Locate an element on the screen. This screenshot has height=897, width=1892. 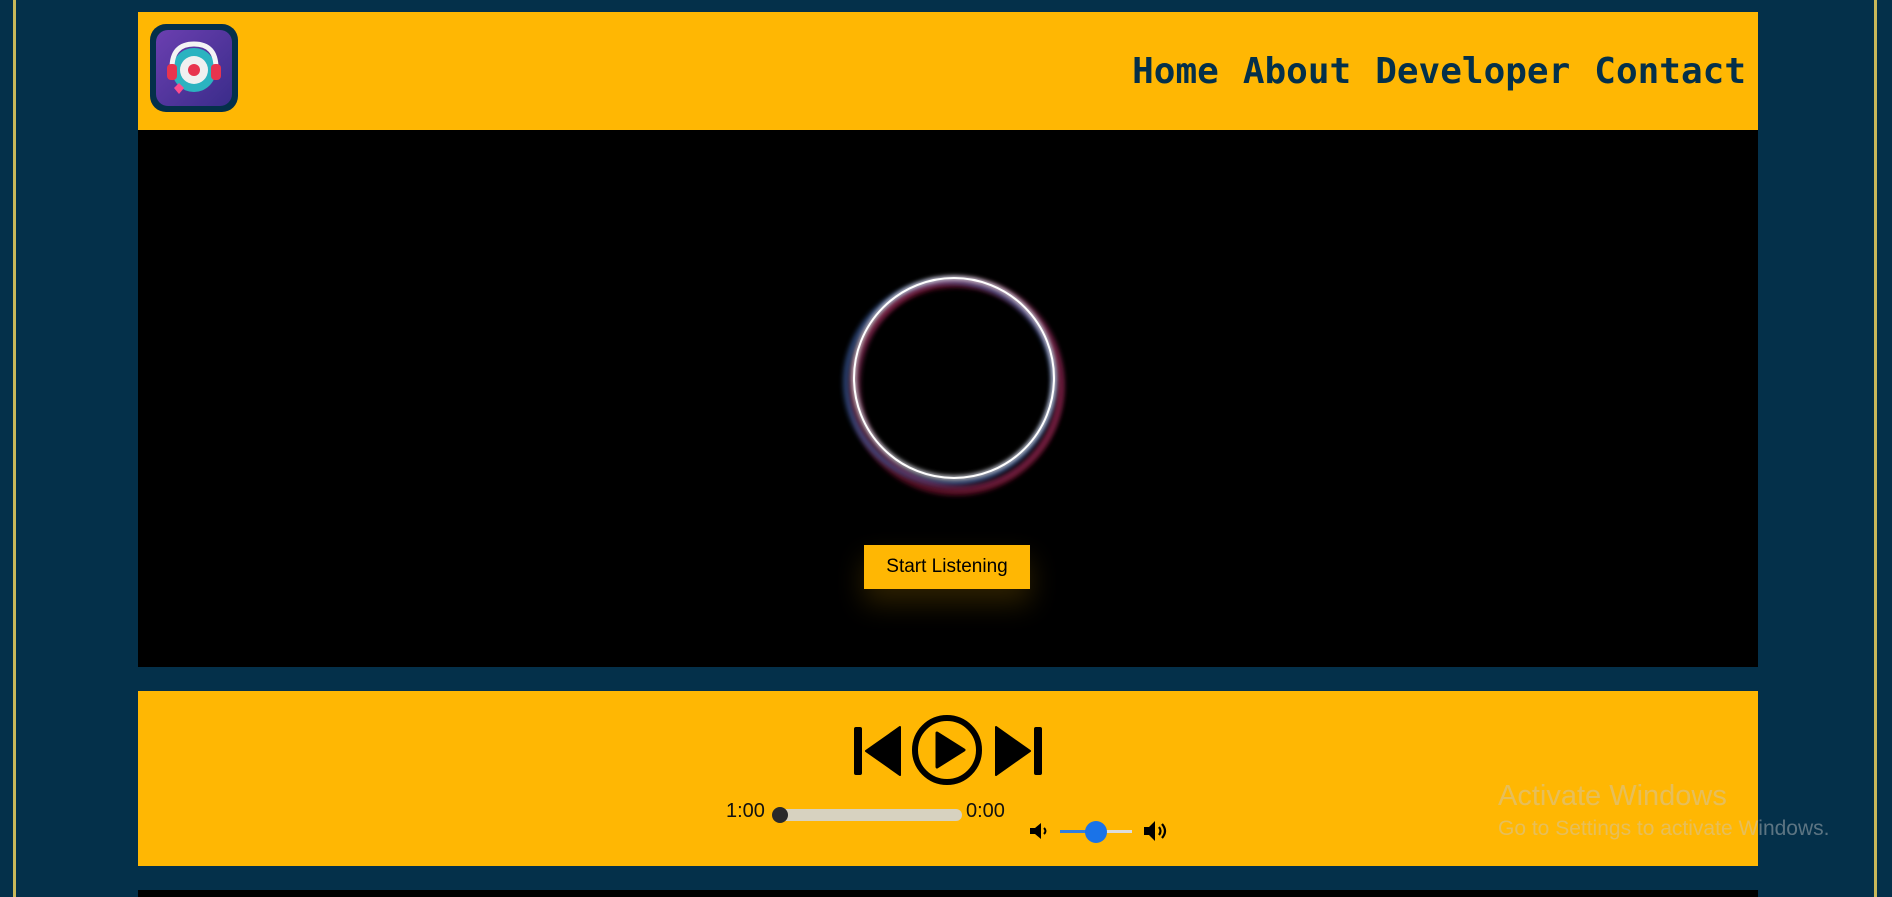
watermark-subtitle: Go to Settings to activate Windows. is located at coordinates (1664, 828).